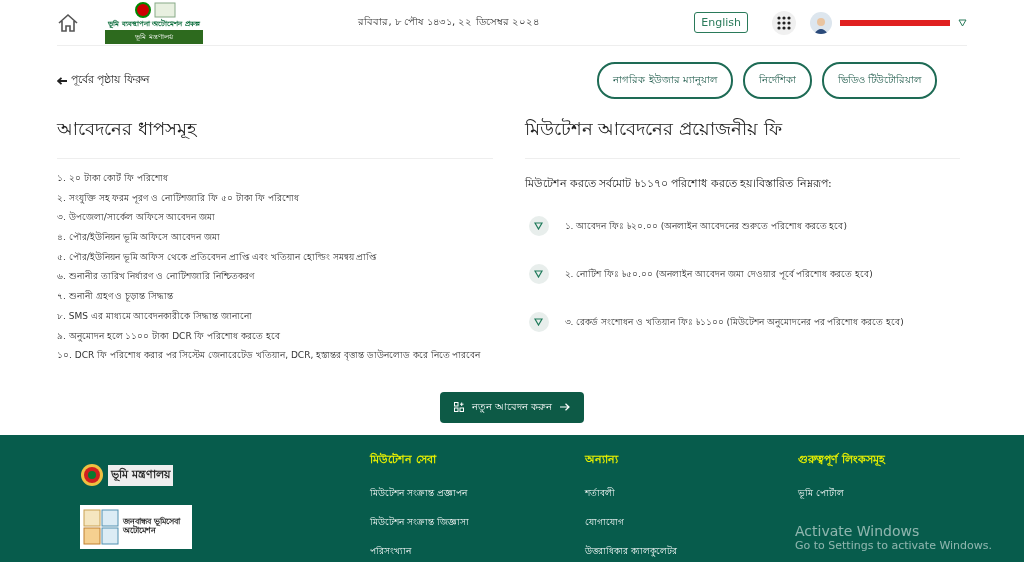 The image size is (1024, 562). Describe the element at coordinates (962, 22) in the screenshot. I see `dropdown-caret-icon` at that location.